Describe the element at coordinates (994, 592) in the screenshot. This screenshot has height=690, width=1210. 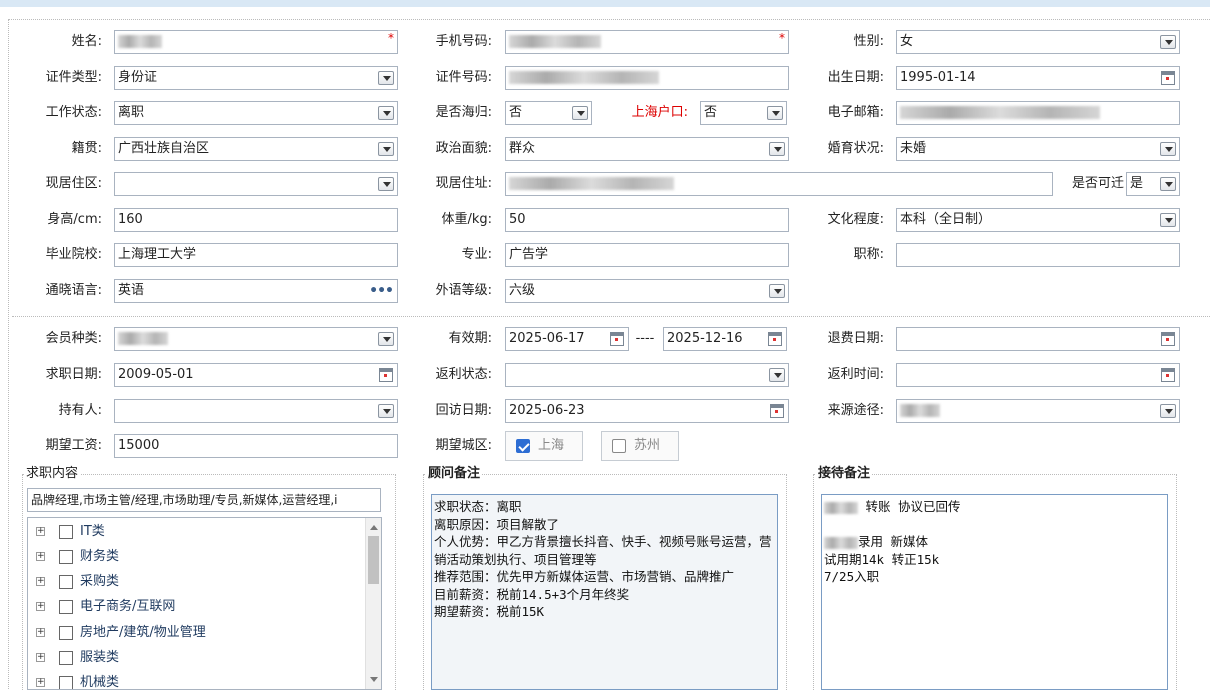
I see `reception-notes-textarea: 转账 协议已回传 录用 新媒体 试用期14k 转正15k 7/25入职` at that location.